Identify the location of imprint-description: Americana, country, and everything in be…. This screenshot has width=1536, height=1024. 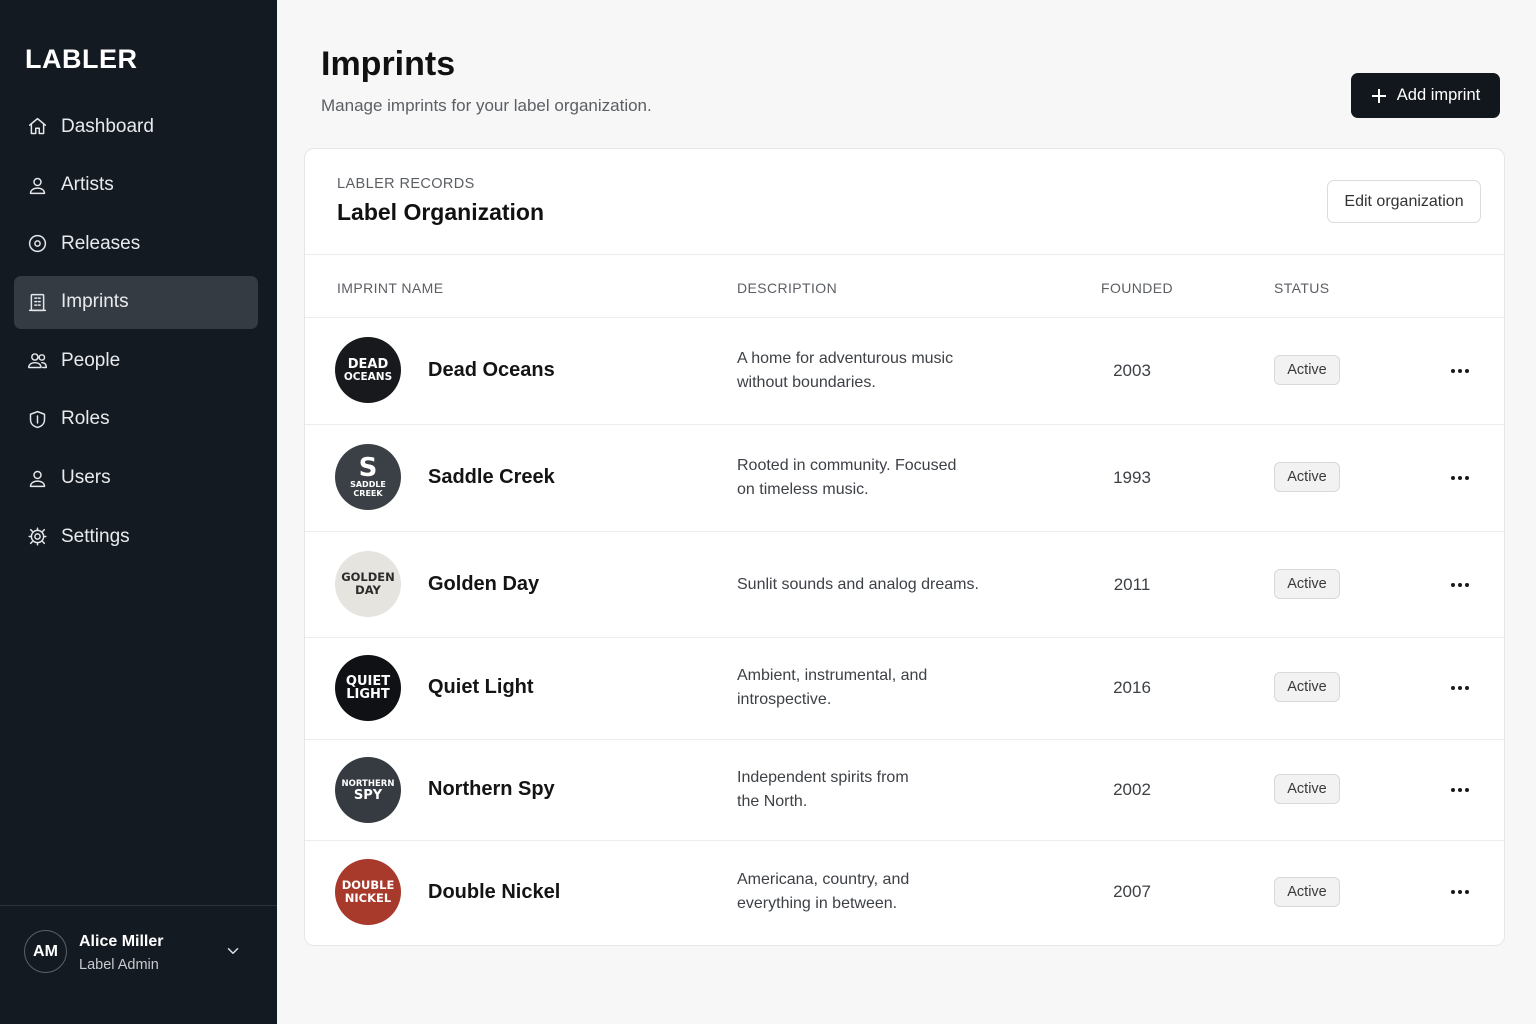
(823, 891).